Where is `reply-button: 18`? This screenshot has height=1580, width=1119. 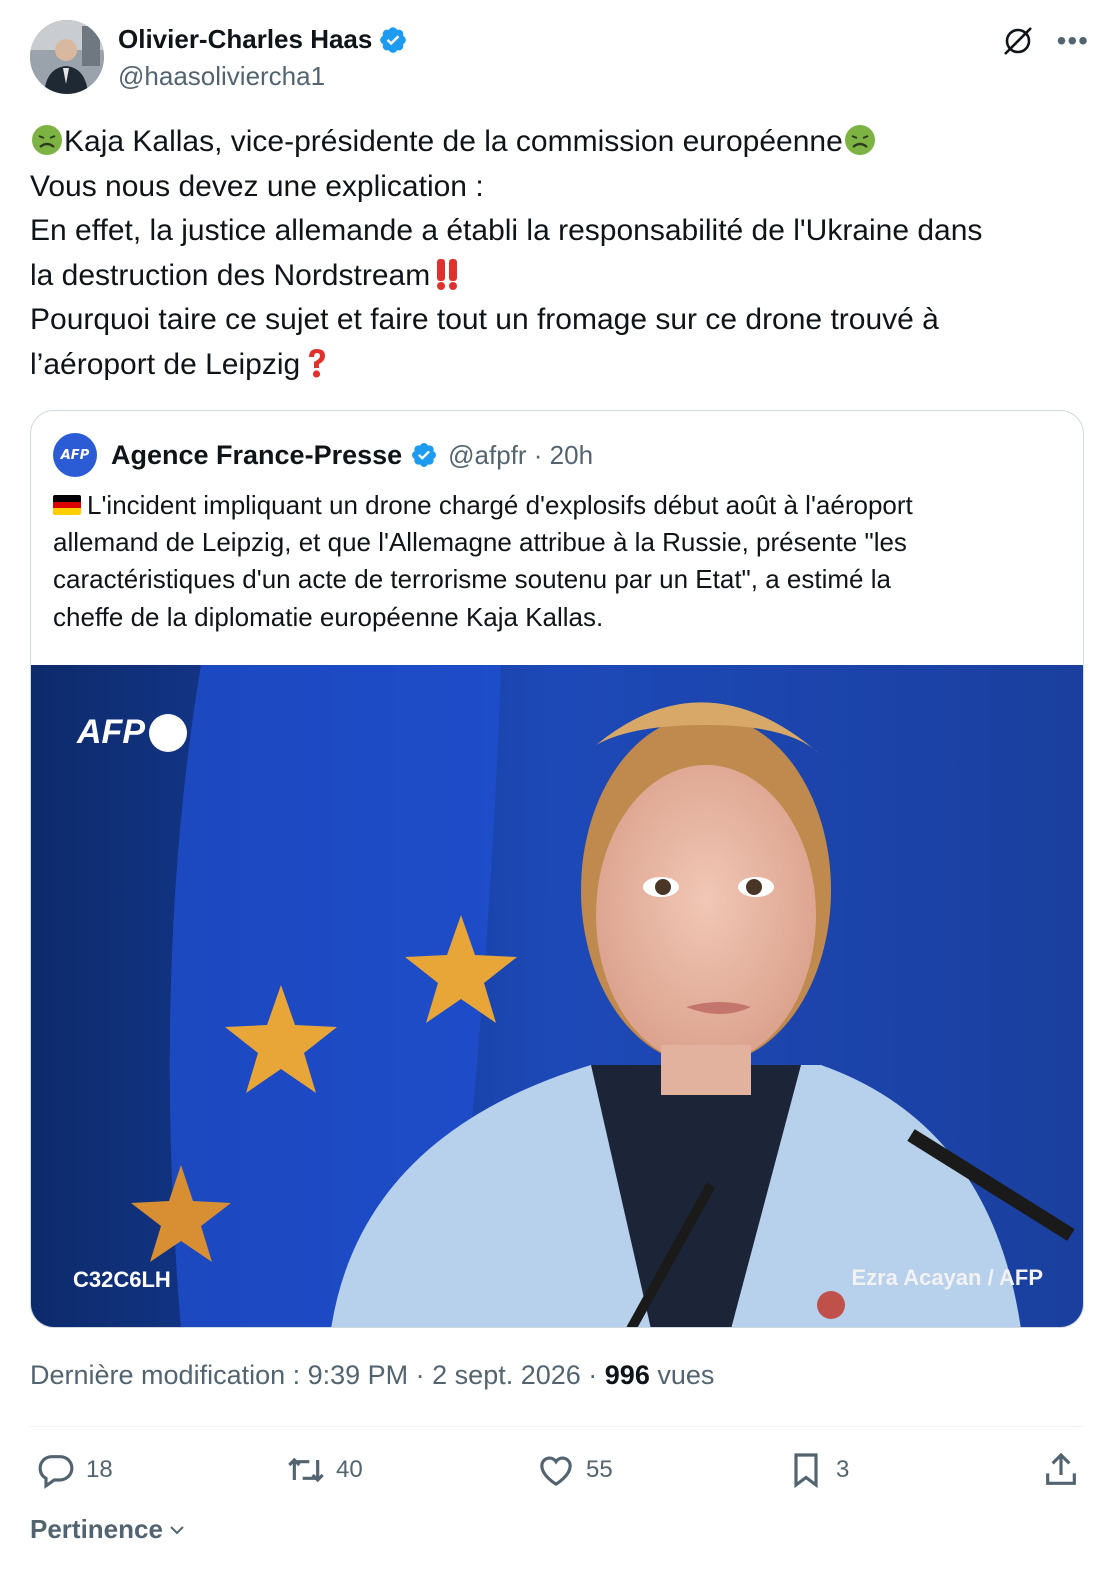 reply-button: 18 is located at coordinates (74, 1470).